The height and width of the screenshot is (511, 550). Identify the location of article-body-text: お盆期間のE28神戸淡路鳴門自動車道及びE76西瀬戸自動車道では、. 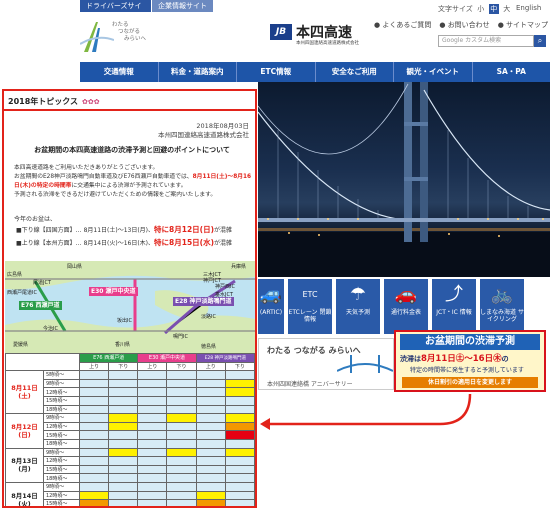
(103, 177).